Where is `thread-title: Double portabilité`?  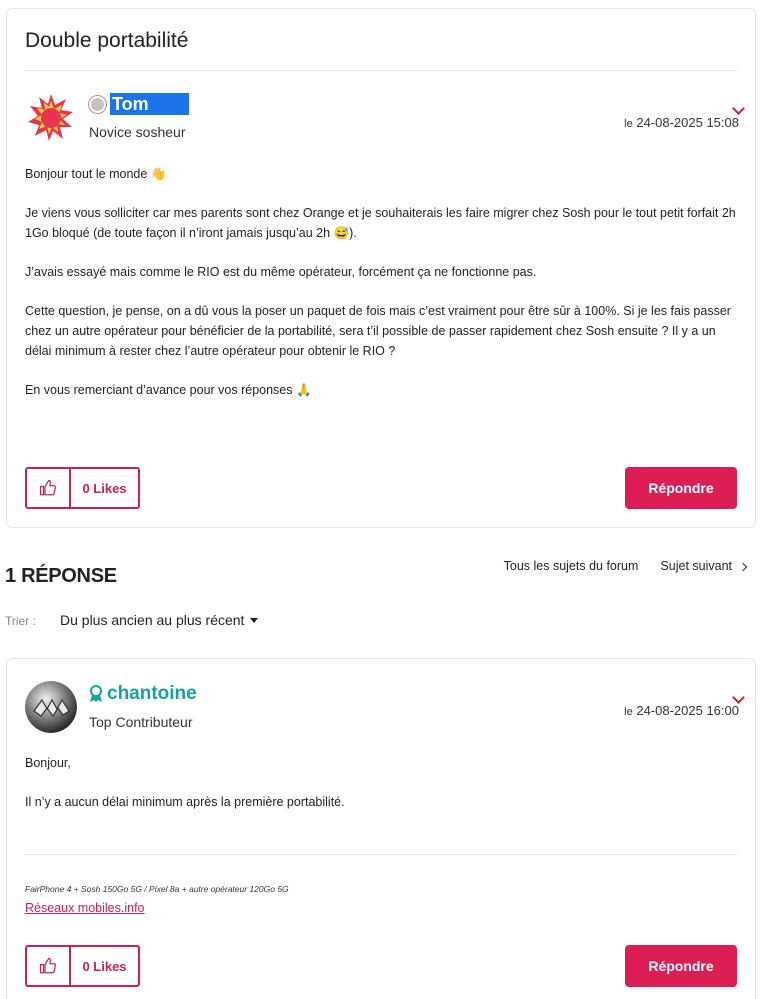 thread-title: Double portabilité is located at coordinates (107, 40).